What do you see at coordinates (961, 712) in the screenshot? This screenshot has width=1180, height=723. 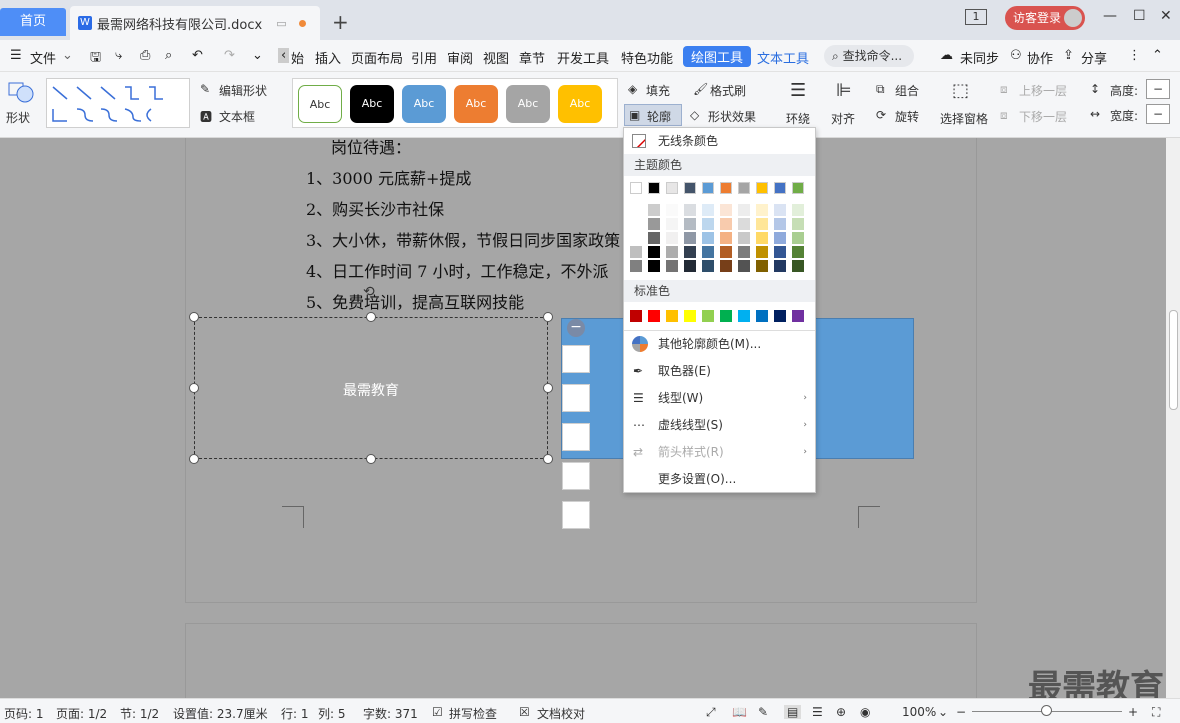 I see `zoom-out-icon: −` at bounding box center [961, 712].